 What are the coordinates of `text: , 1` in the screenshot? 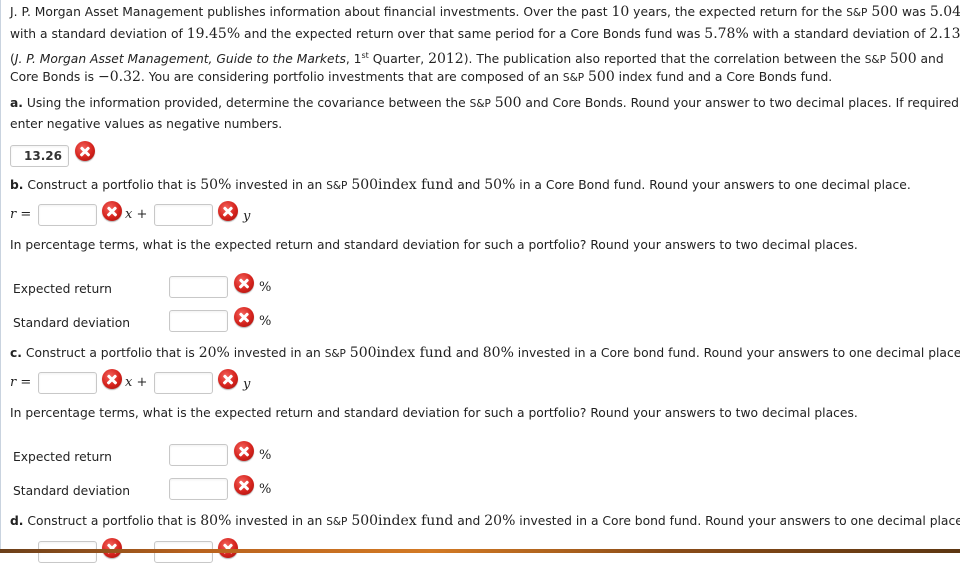 It's located at (353, 59).